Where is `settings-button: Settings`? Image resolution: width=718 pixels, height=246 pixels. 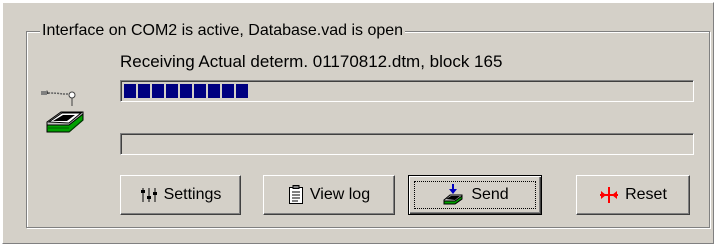
settings-button: Settings is located at coordinates (180, 195).